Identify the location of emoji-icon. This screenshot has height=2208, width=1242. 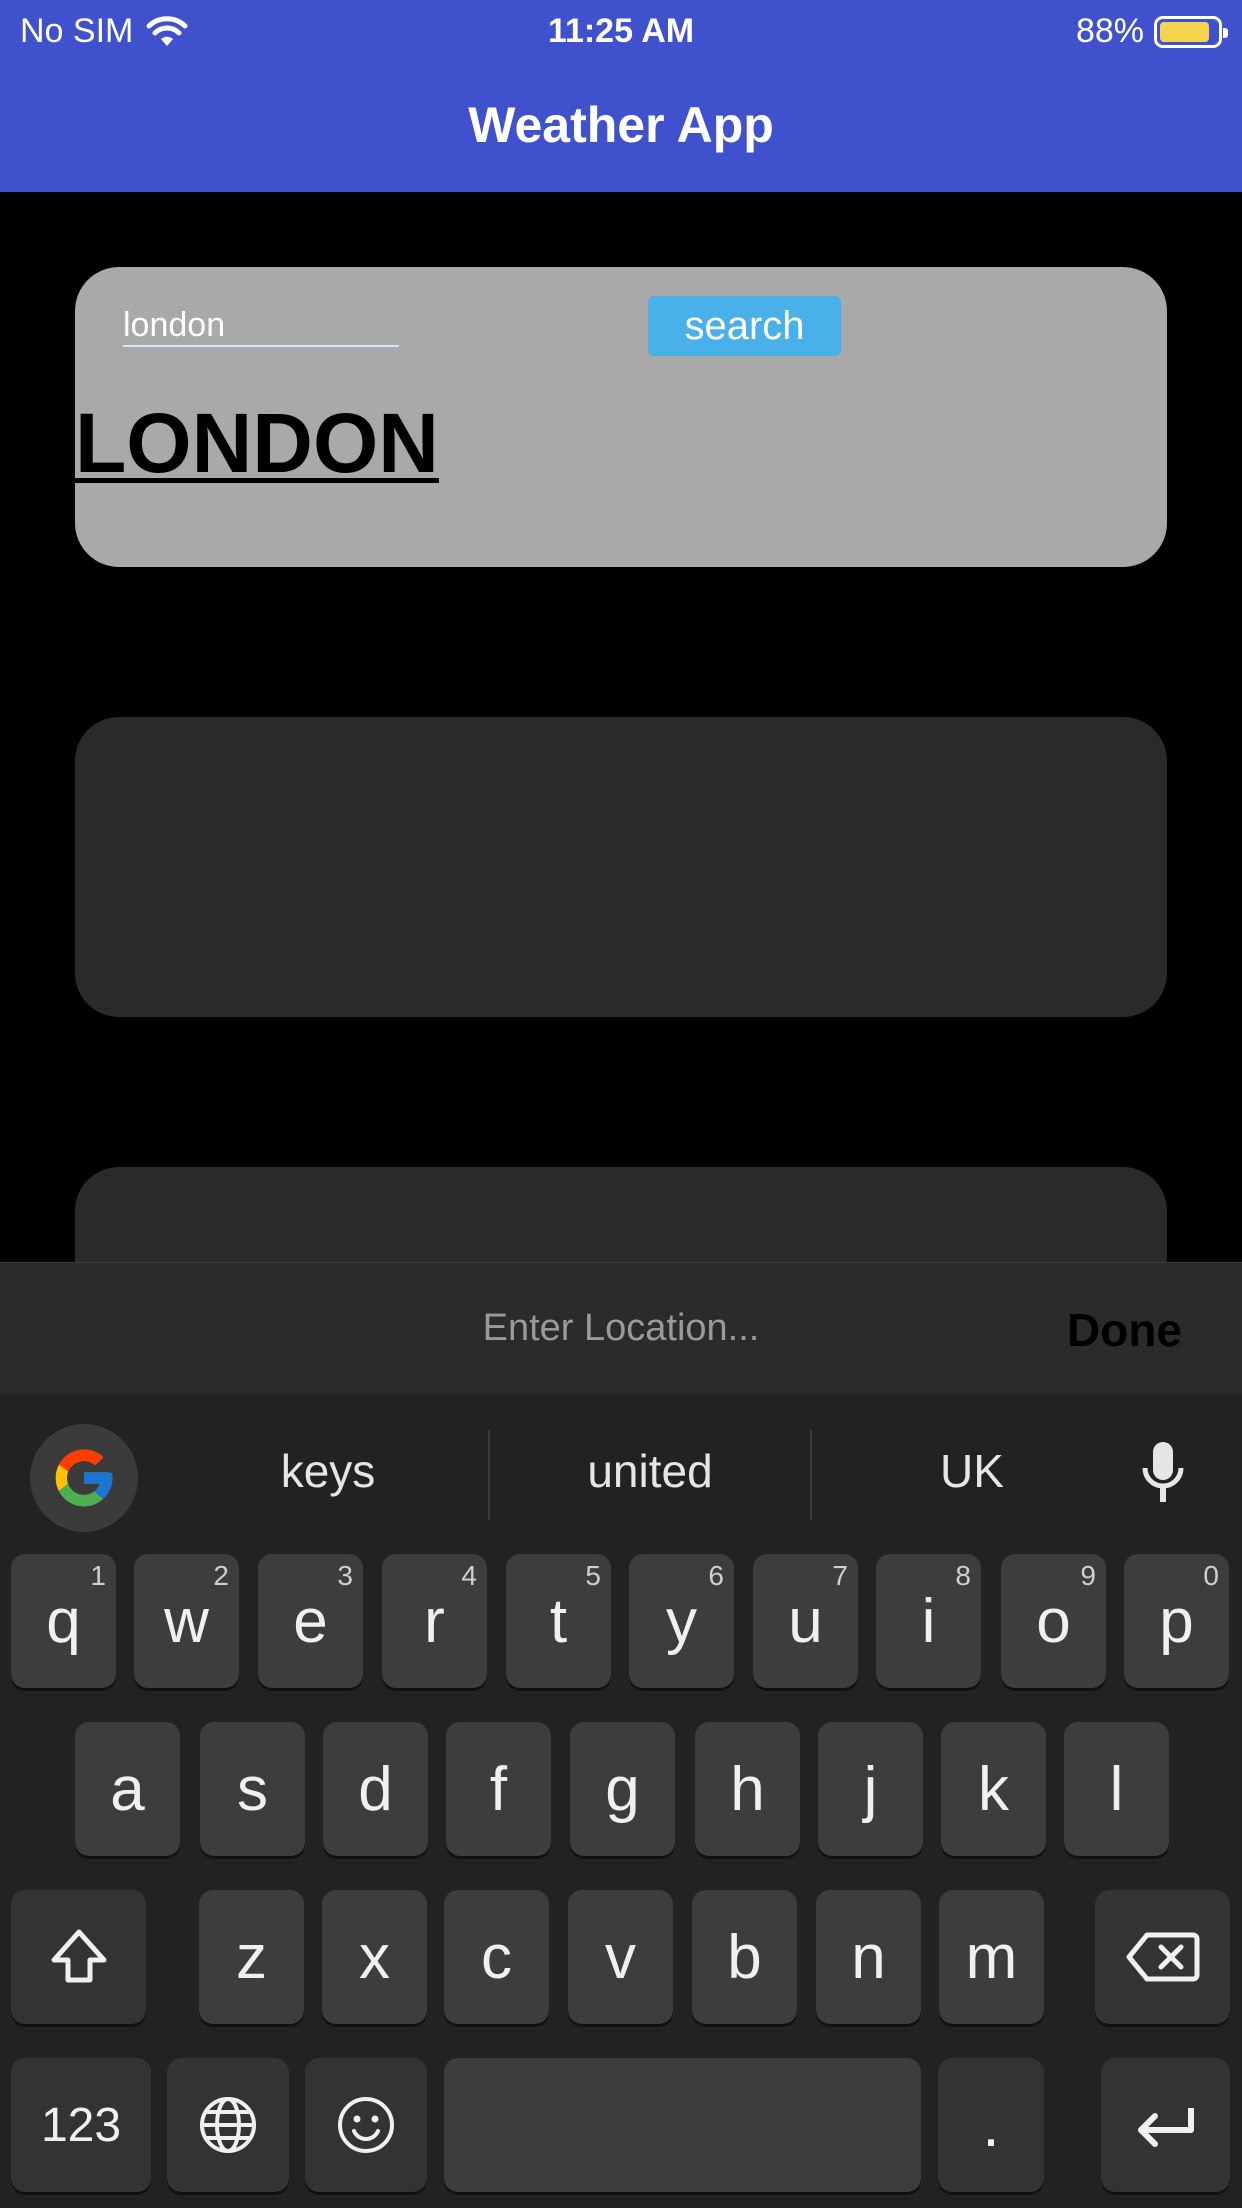
(366, 2125).